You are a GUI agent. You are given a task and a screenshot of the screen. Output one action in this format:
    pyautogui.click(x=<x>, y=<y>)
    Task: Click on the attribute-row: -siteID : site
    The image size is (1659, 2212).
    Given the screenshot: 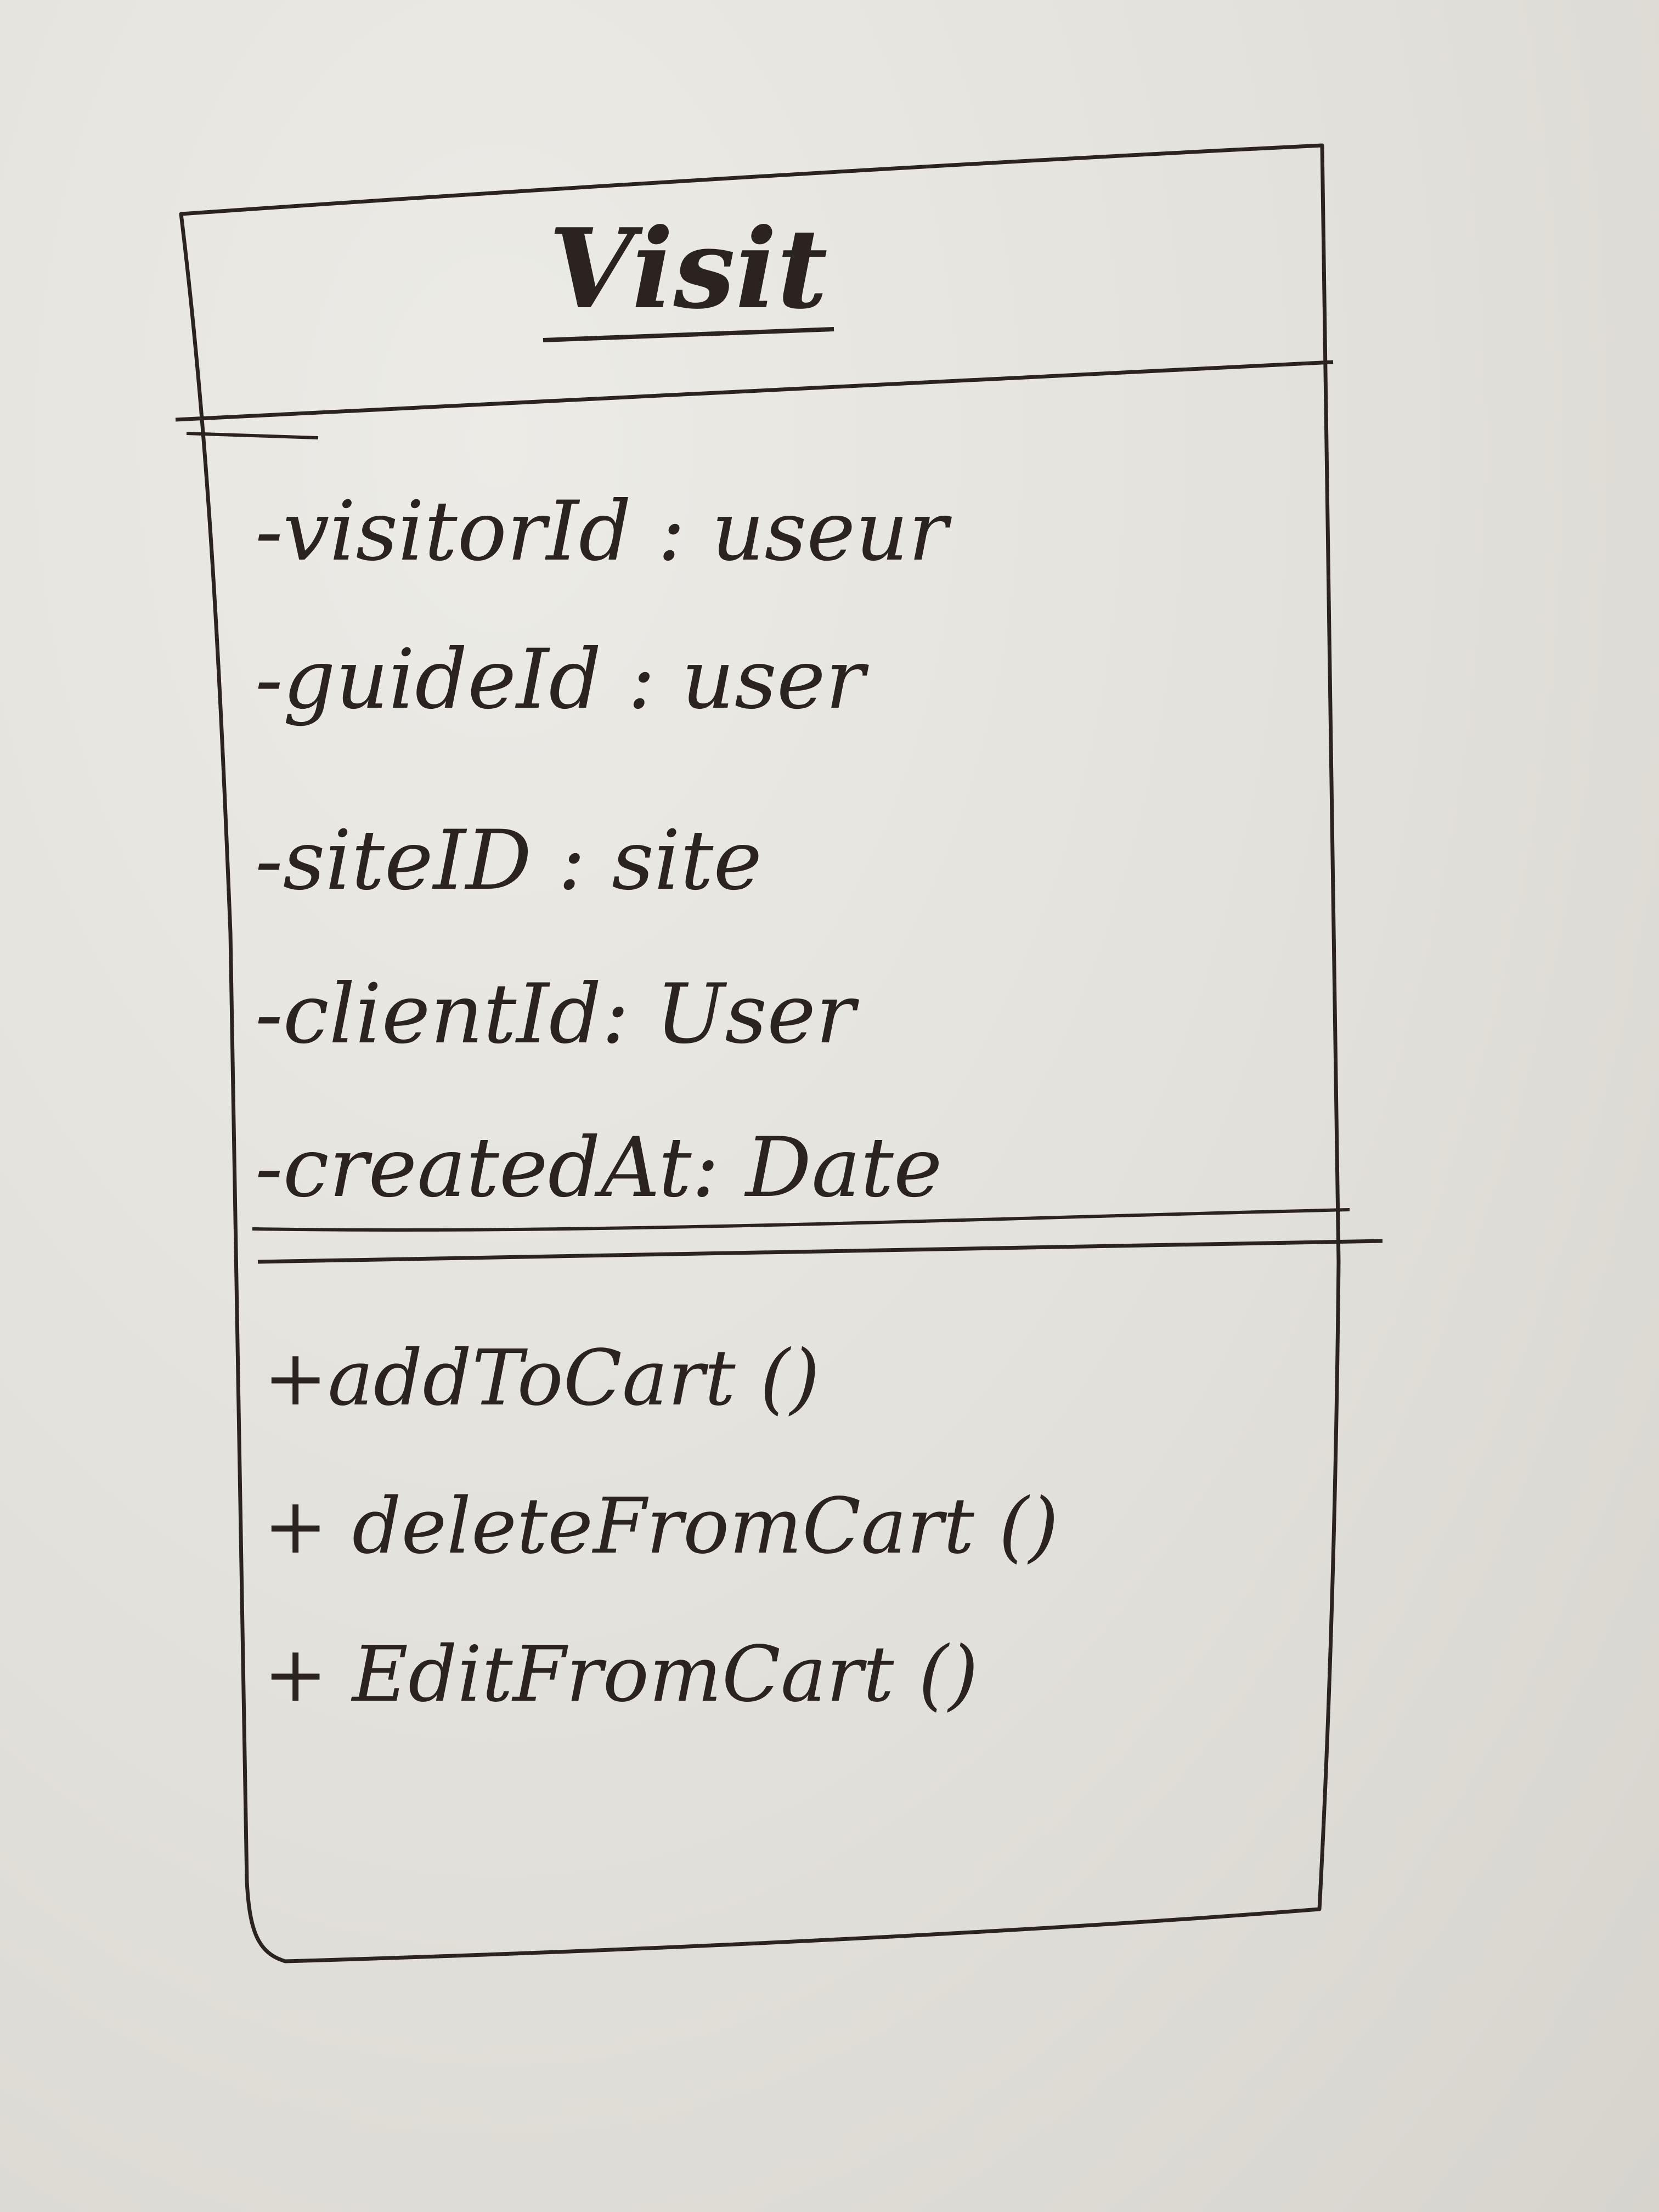 What is the action you would take?
    pyautogui.click(x=509, y=861)
    